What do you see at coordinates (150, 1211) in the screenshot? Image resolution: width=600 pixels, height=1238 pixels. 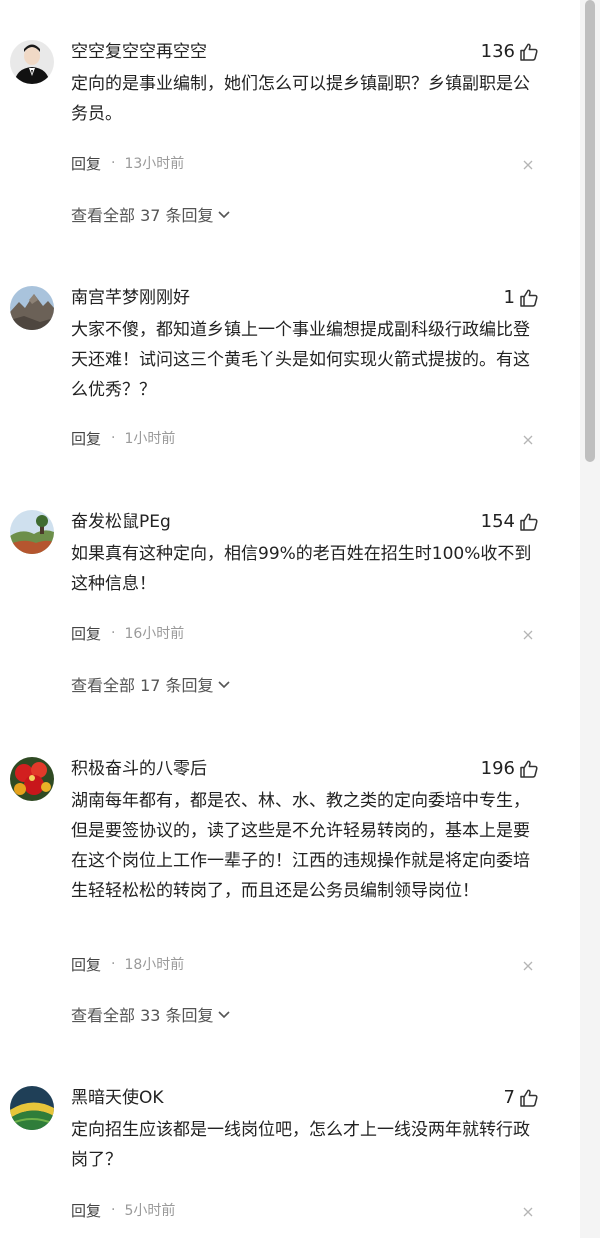 I see `timestamp: 5小时前` at bounding box center [150, 1211].